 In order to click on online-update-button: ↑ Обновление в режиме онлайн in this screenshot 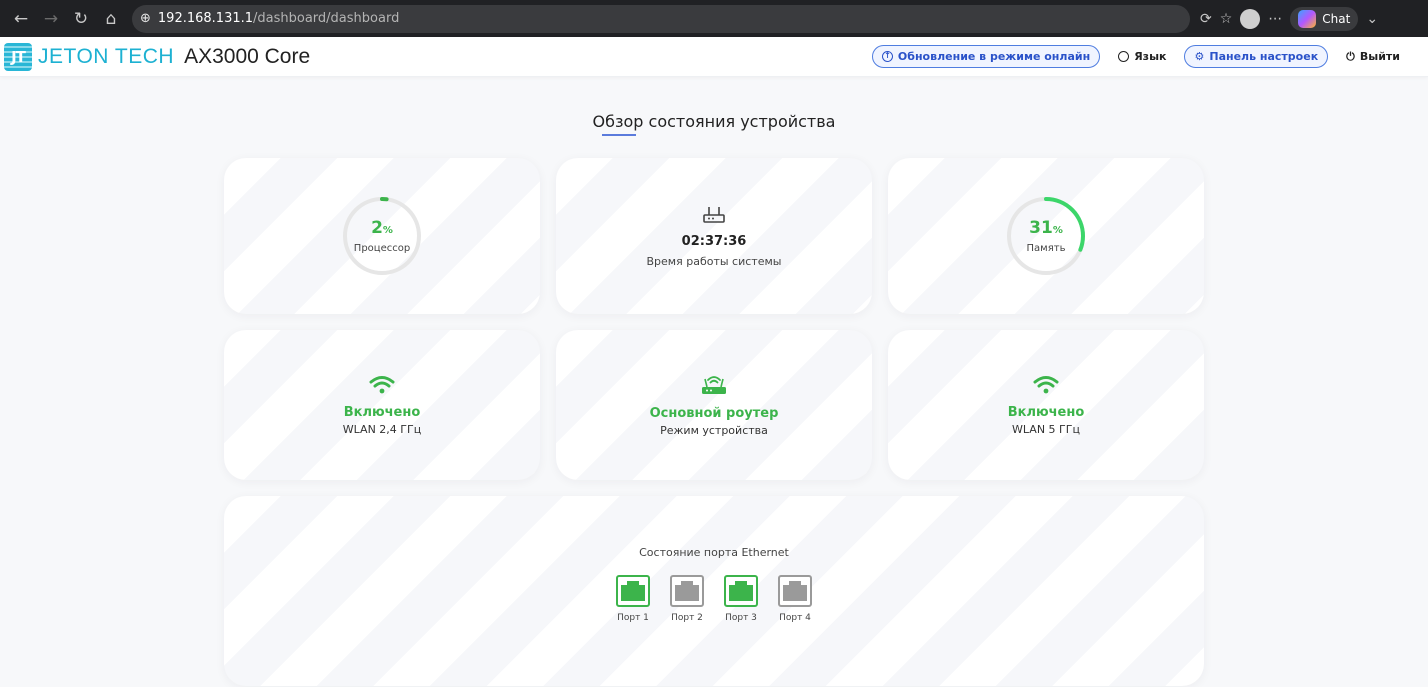, I will do `click(986, 56)`.